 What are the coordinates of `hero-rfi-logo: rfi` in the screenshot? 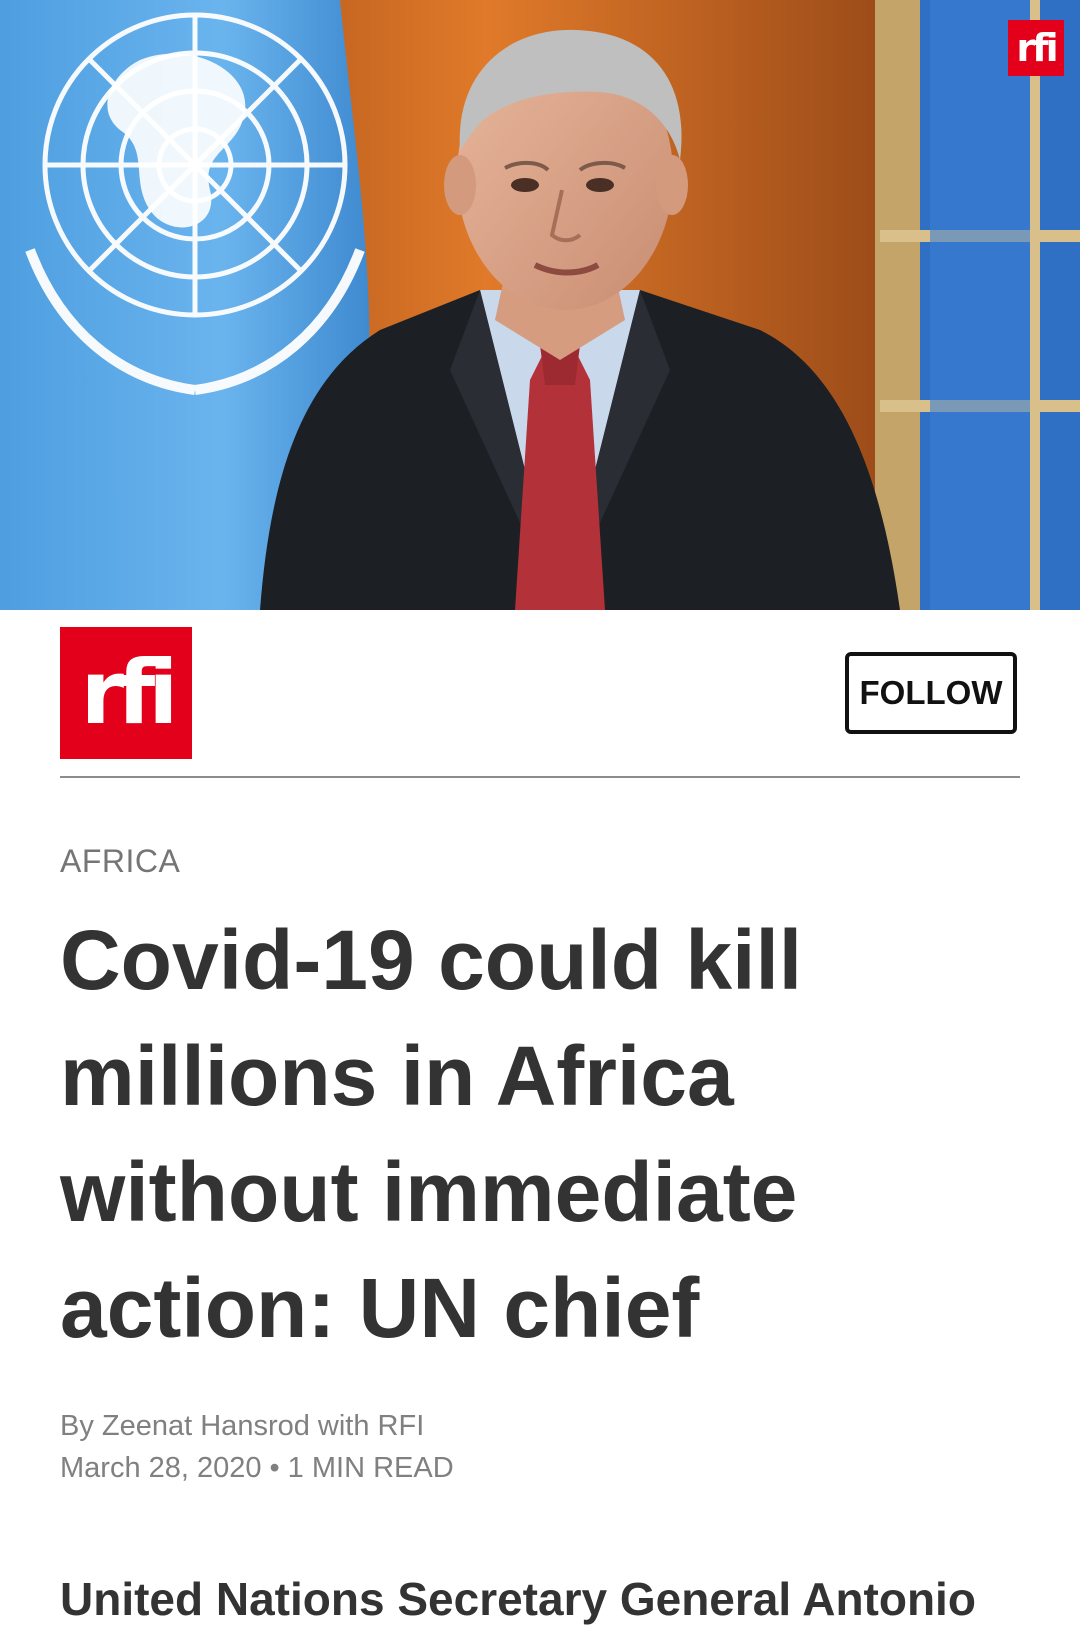 It's located at (1036, 48).